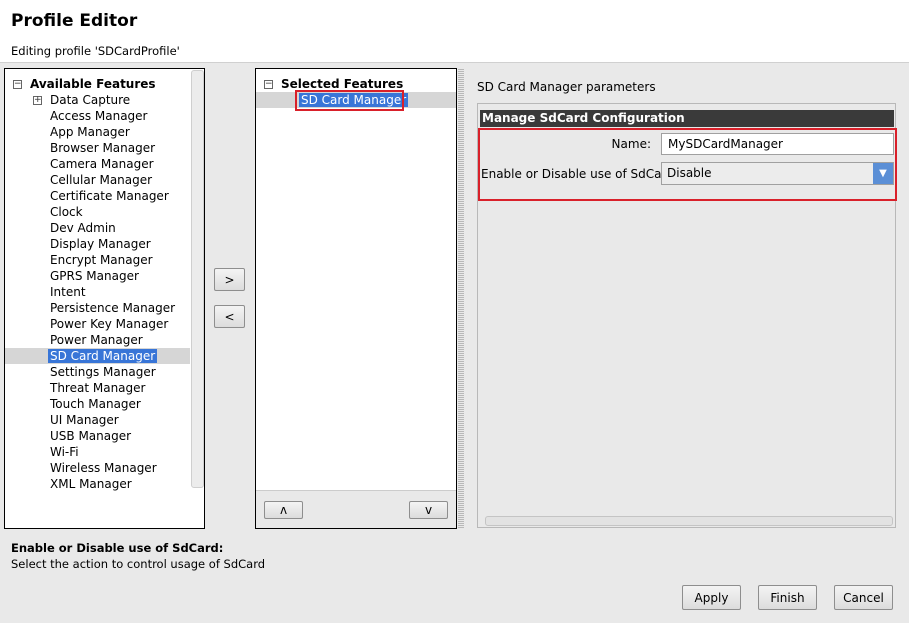 This screenshot has height=623, width=909. I want to click on feature-item: Certificate Manager, so click(97, 196).